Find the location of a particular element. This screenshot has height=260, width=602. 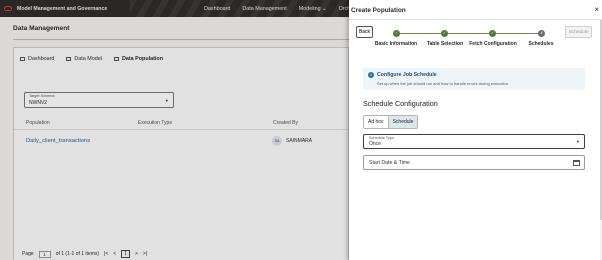

step-current-icon: 4 is located at coordinates (541, 33).